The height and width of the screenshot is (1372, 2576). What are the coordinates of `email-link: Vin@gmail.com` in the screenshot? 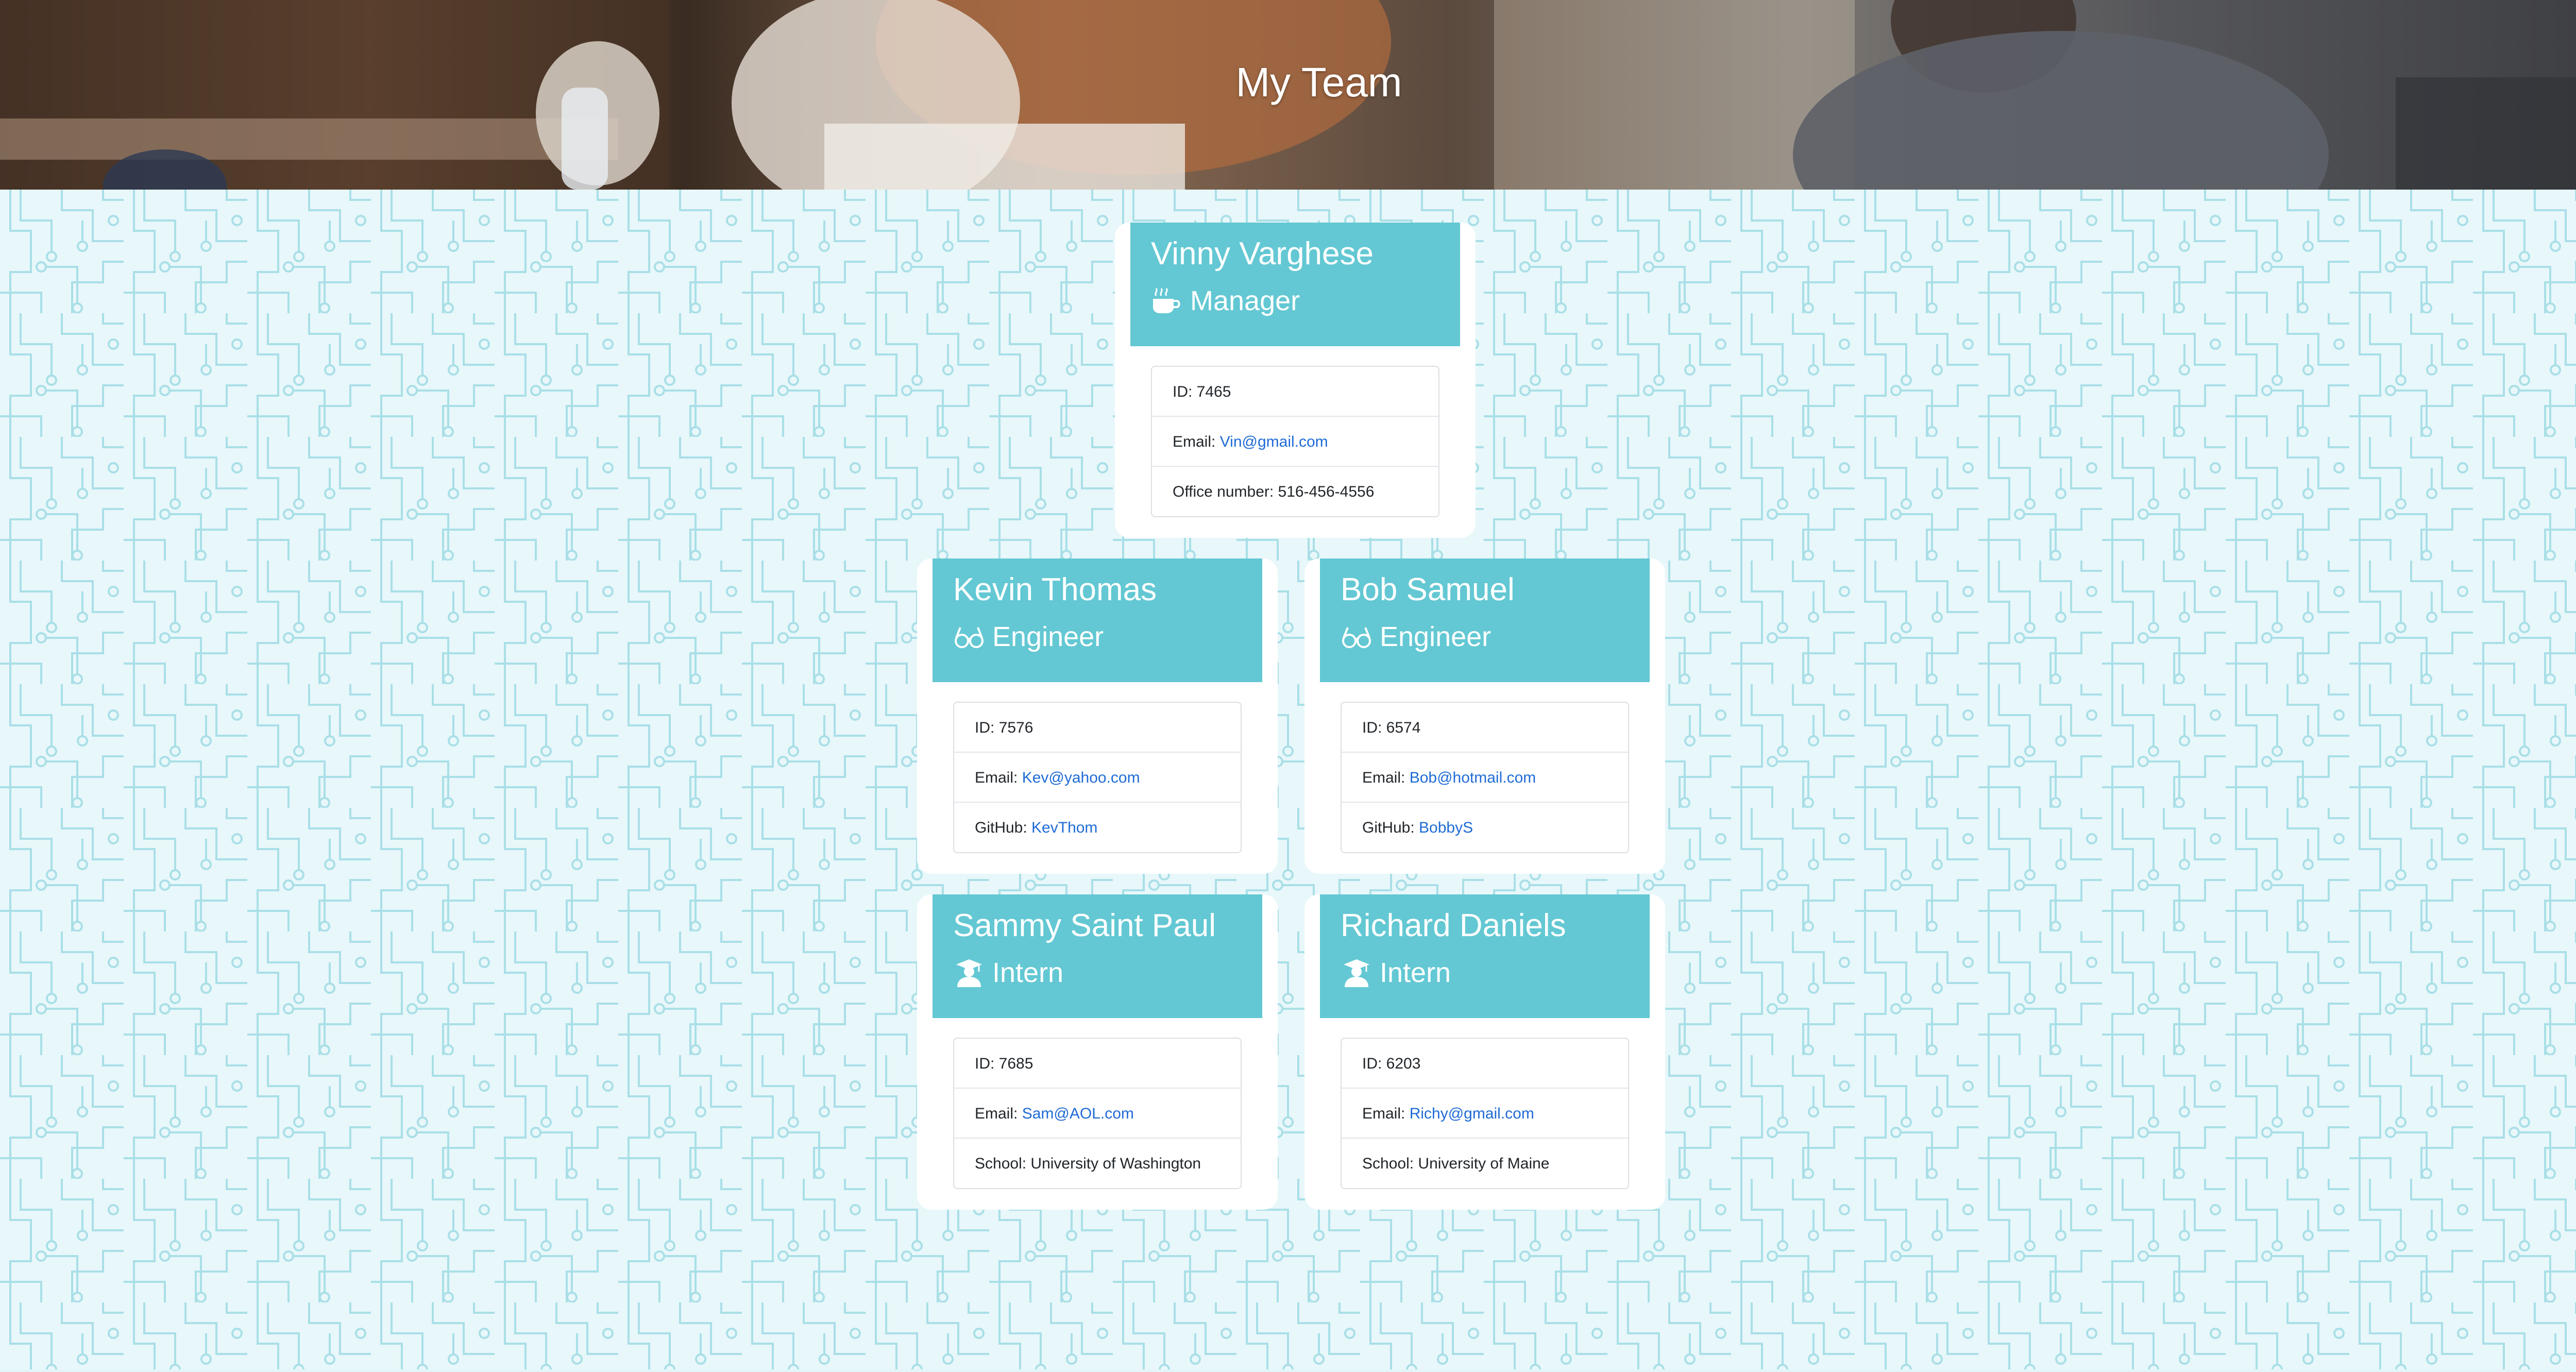 It's located at (1274, 441).